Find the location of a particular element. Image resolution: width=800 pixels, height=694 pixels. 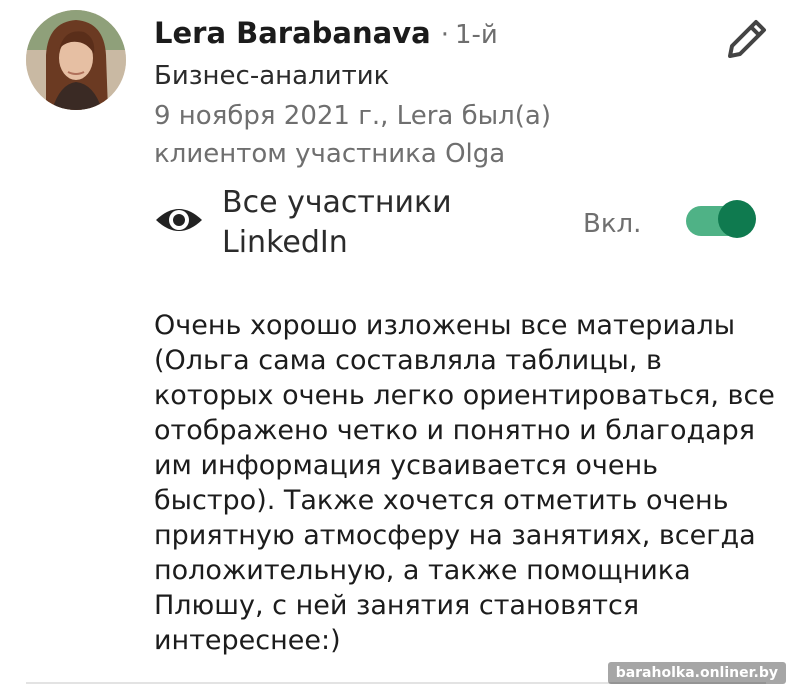

review-line: интереснее:) is located at coordinates (247, 640).